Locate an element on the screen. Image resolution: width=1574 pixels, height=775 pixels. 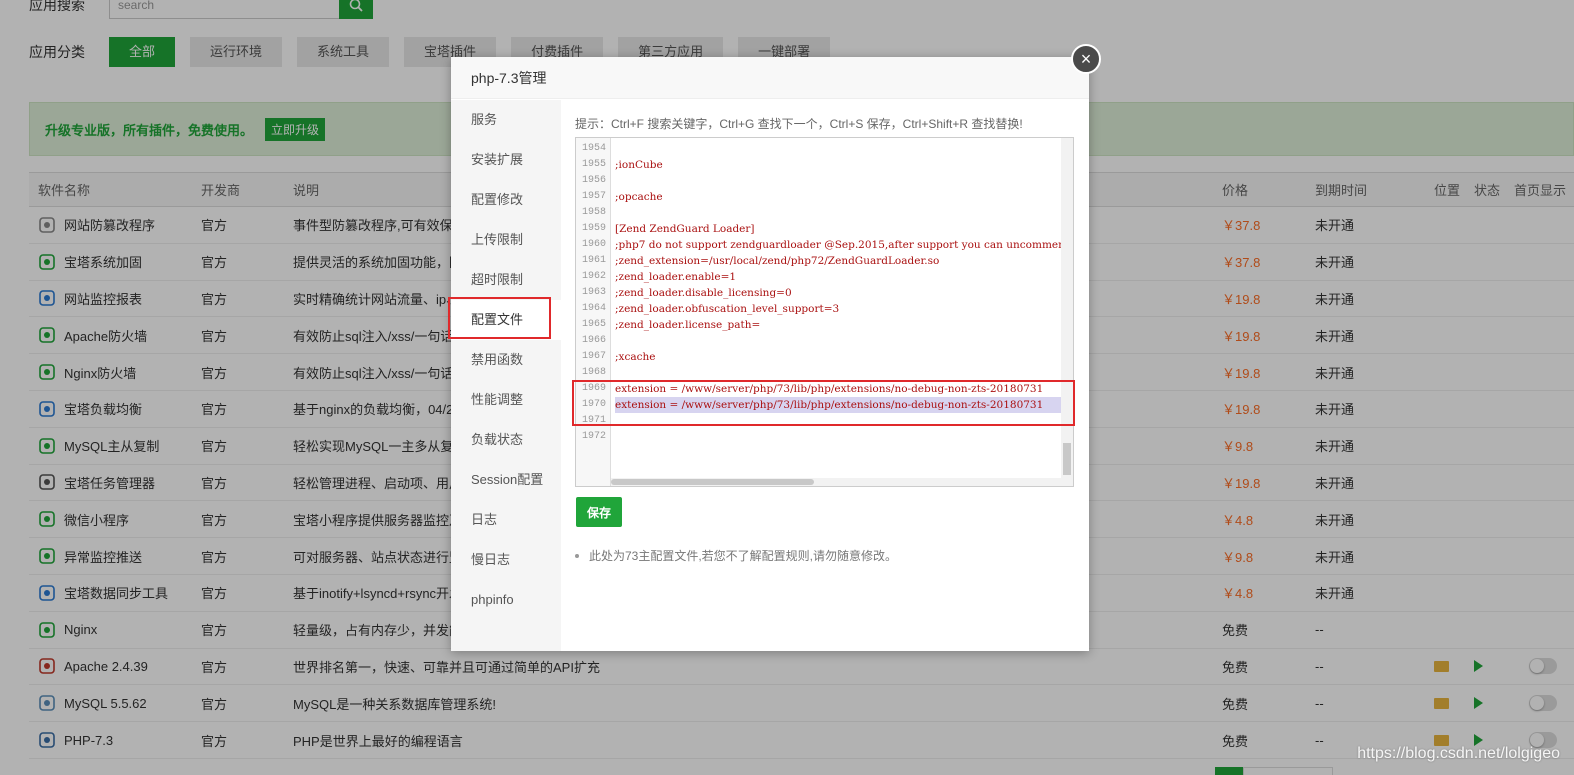
bullet-icon is located at coordinates (577, 555).